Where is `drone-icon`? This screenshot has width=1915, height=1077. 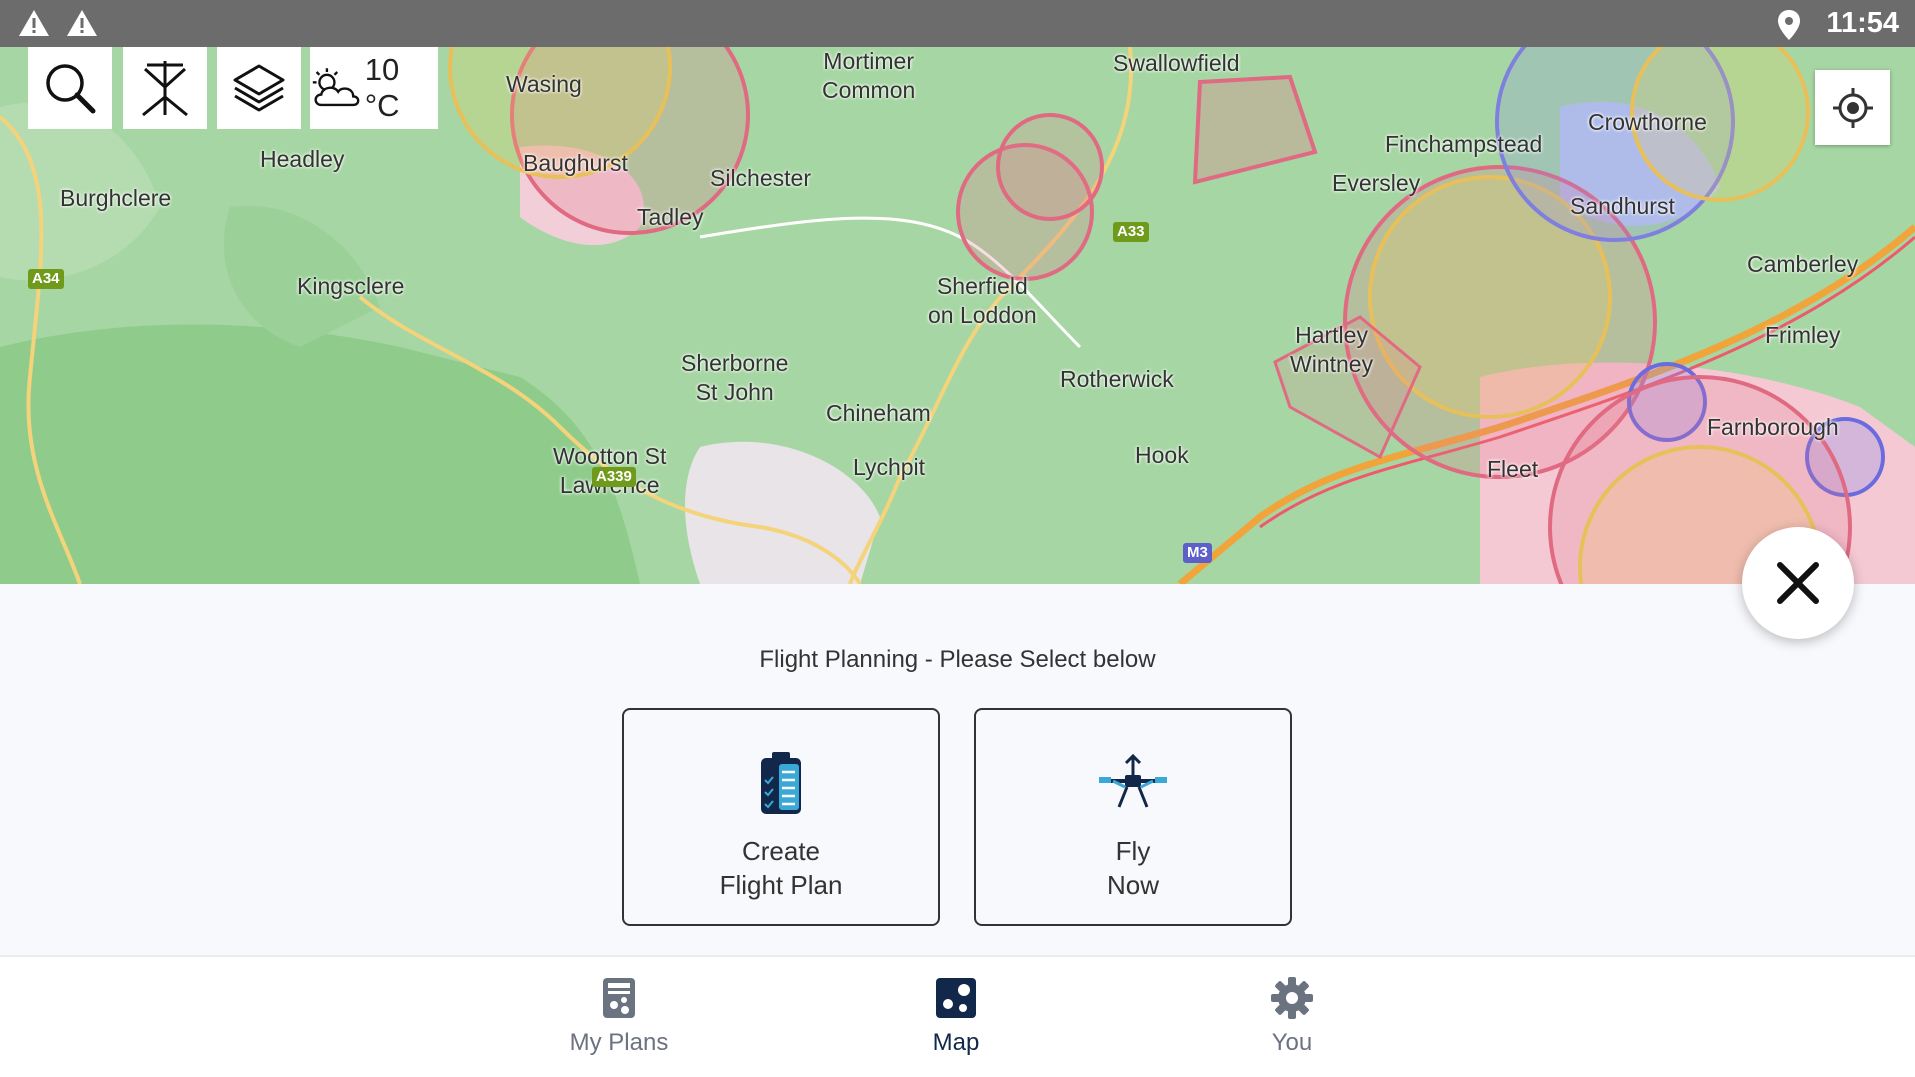 drone-icon is located at coordinates (1133, 783).